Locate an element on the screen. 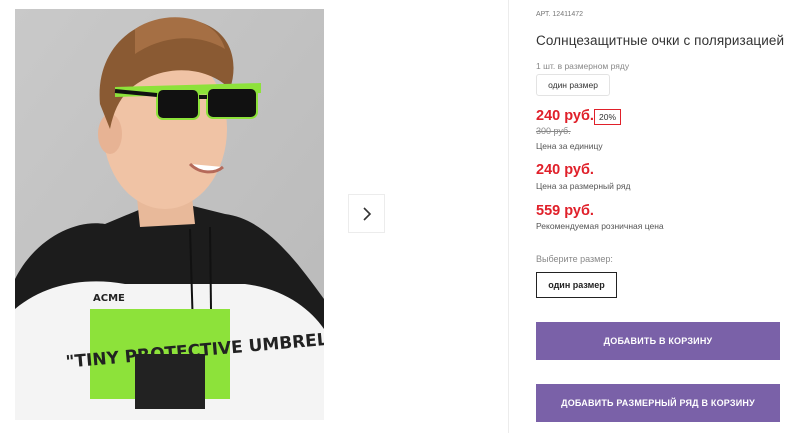 The width and height of the screenshot is (800, 433). unit-price: 240 руб. is located at coordinates (565, 116).